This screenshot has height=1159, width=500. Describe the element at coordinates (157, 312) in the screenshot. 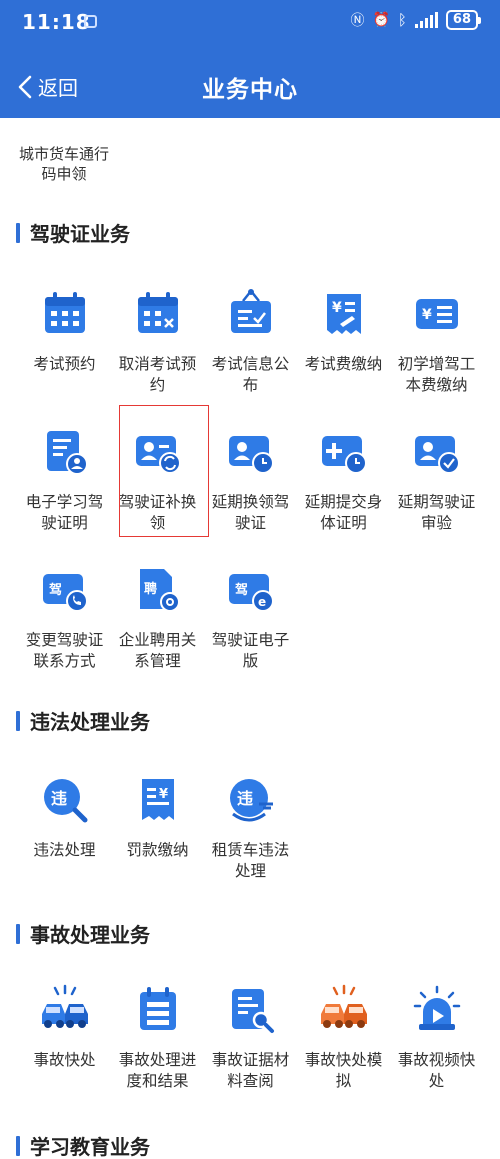

I see `calendar-cancel-icon` at that location.